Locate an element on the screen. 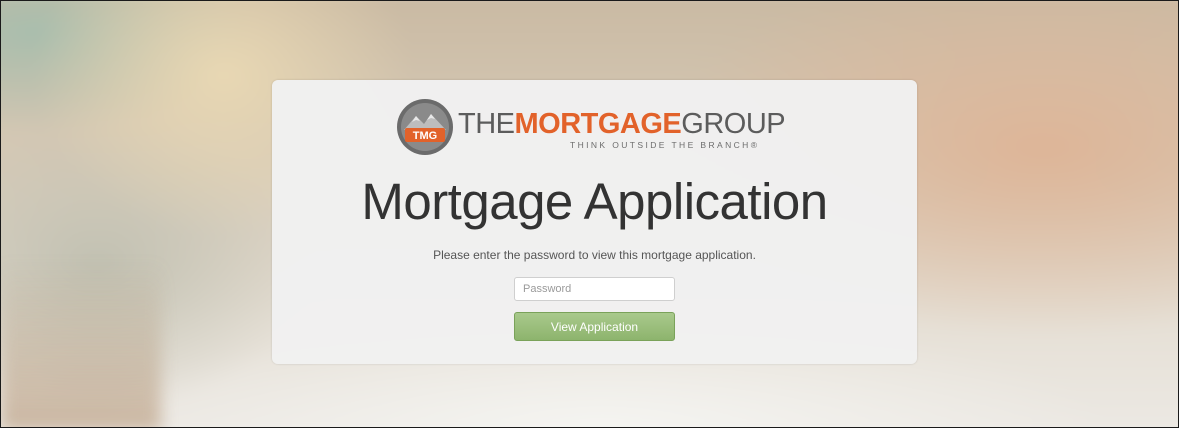  view-application-button: View Application is located at coordinates (594, 326).